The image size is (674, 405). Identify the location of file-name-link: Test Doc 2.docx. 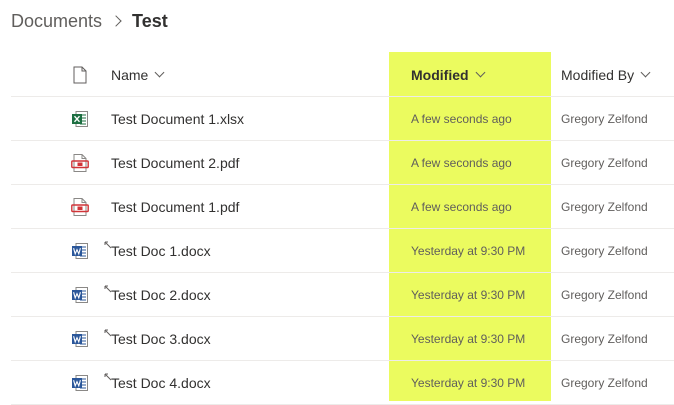
(161, 295).